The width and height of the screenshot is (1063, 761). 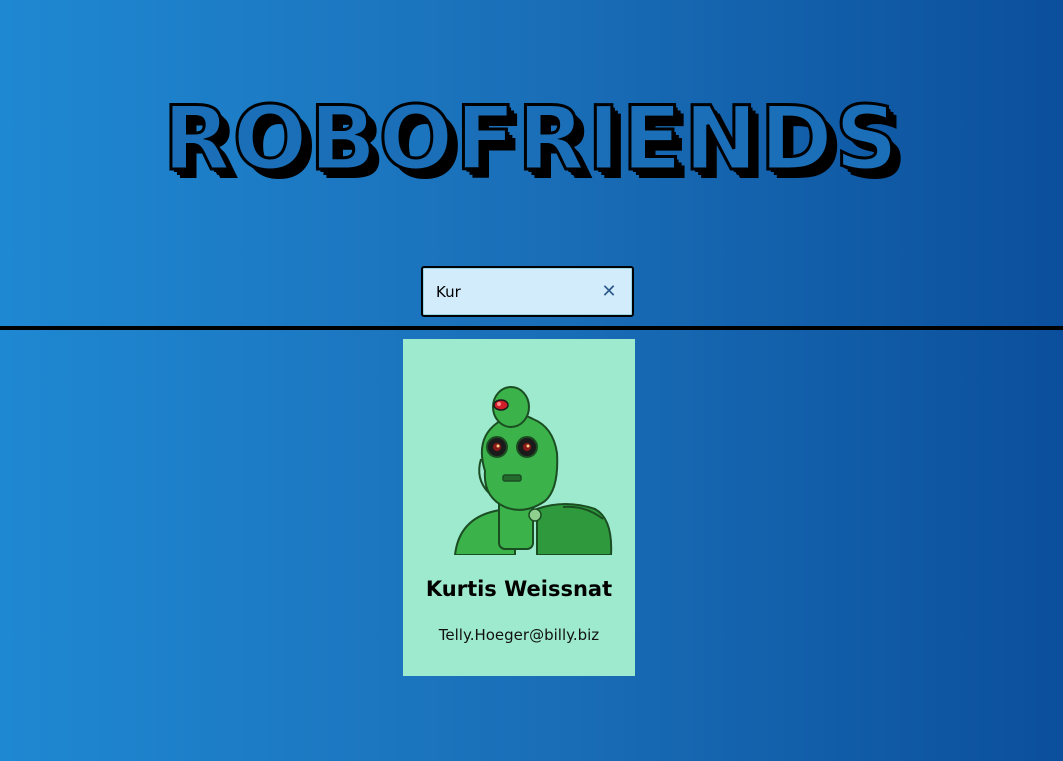 I want to click on divider, so click(x=531, y=328).